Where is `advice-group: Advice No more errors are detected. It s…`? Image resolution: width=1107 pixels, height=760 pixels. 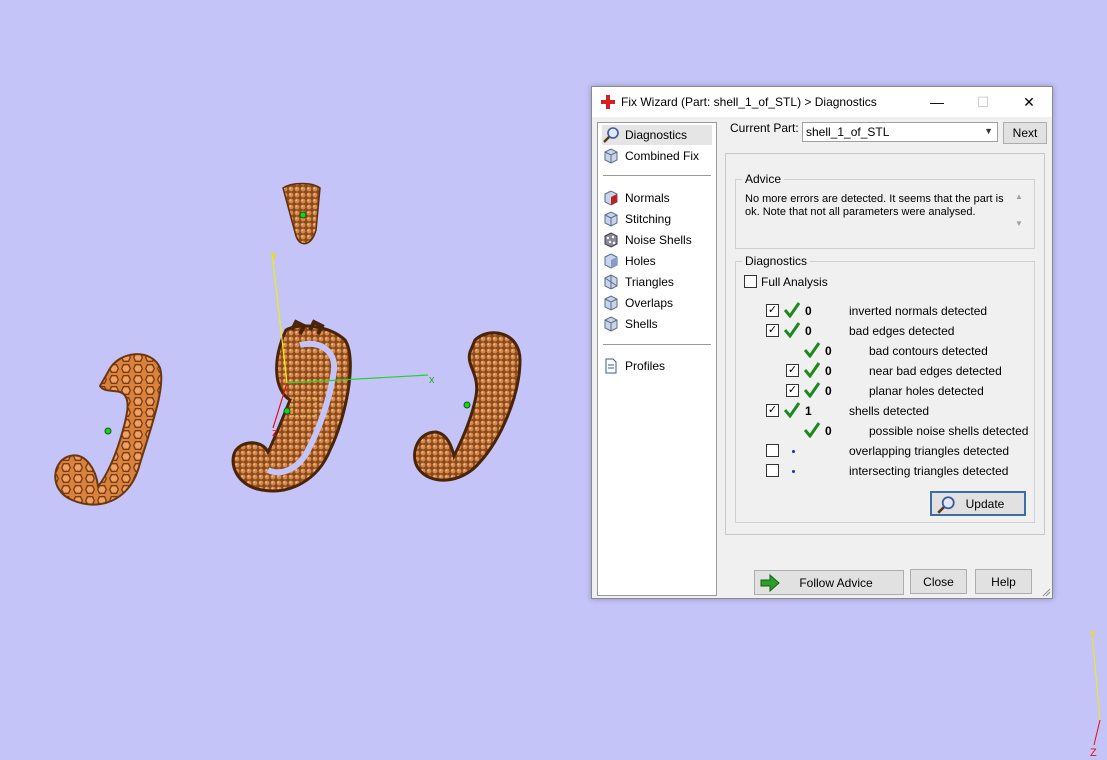 advice-group: Advice No more errors are detected. It s… is located at coordinates (885, 210).